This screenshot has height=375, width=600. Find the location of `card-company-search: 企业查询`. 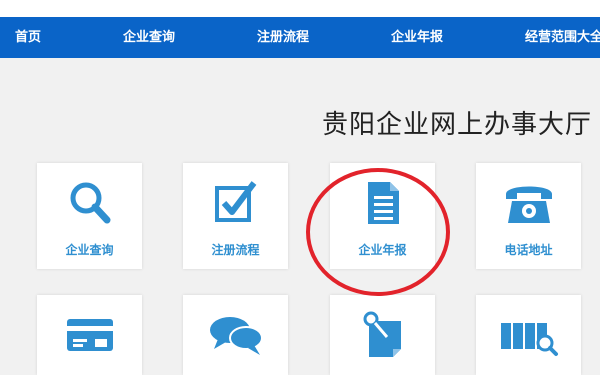

card-company-search: 企业查询 is located at coordinates (89, 216).